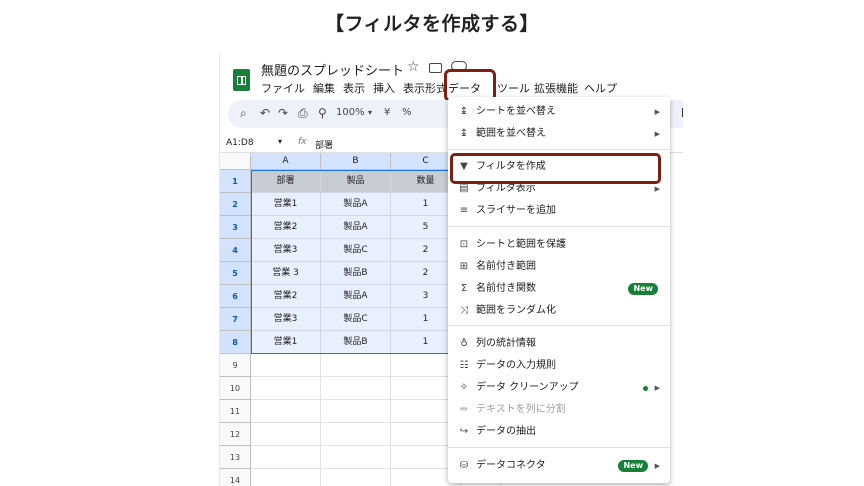  What do you see at coordinates (464, 244) in the screenshot?
I see `lock-icon: ⊡` at bounding box center [464, 244].